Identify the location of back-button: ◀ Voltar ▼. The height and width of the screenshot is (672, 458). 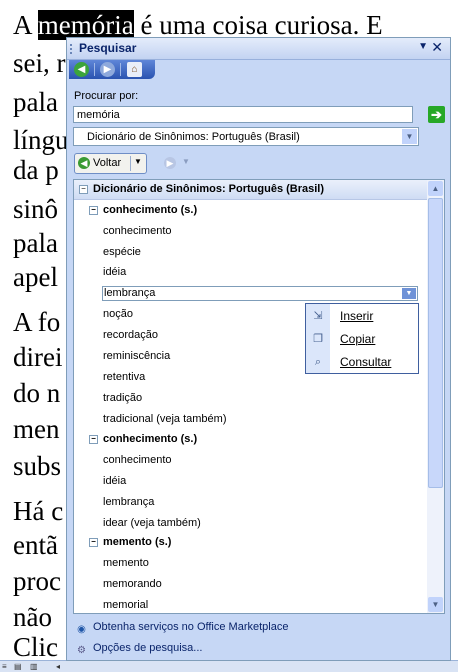
(110, 163).